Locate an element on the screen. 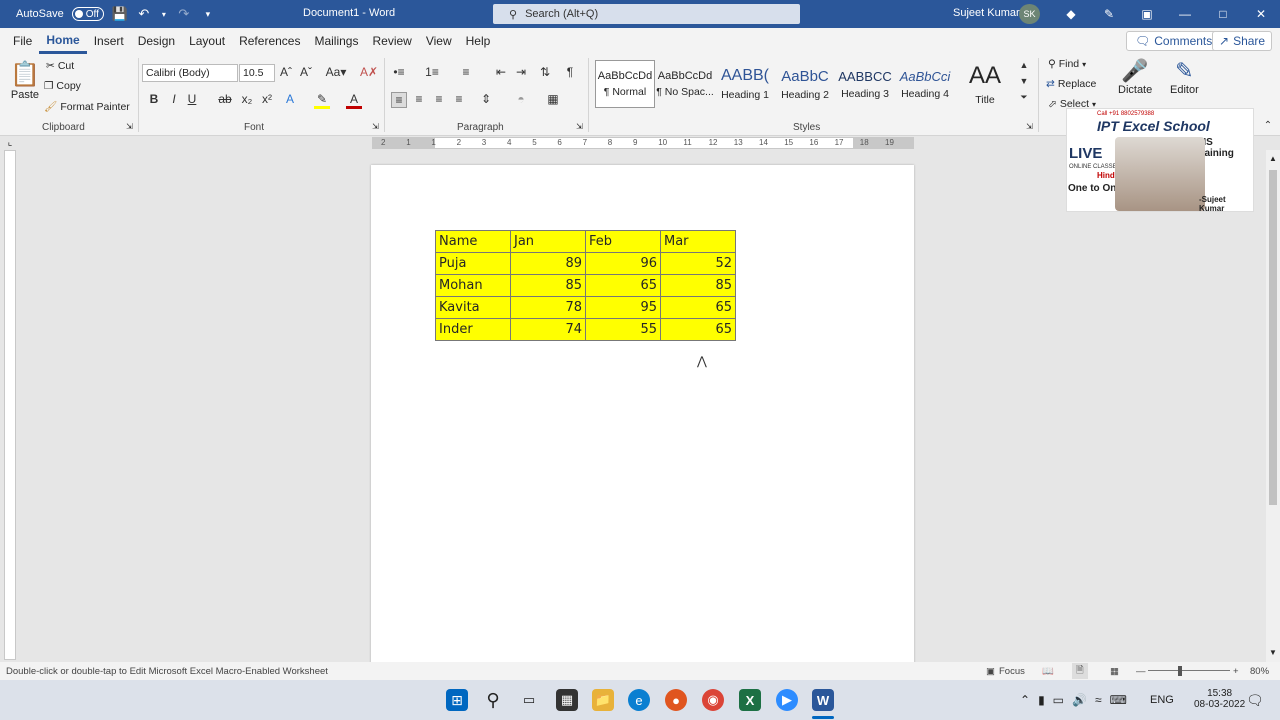  comments-button: 🗨 Comments is located at coordinates (1174, 41).